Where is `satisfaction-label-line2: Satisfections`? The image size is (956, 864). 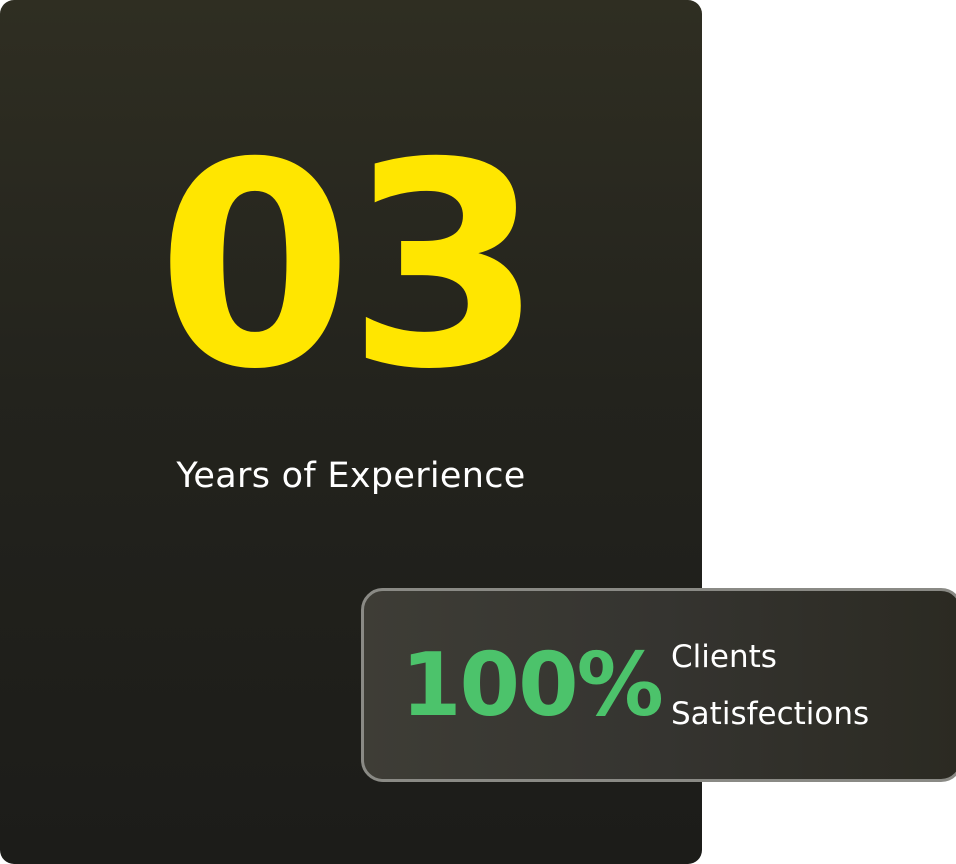
satisfaction-label-line2: Satisfections is located at coordinates (770, 714).